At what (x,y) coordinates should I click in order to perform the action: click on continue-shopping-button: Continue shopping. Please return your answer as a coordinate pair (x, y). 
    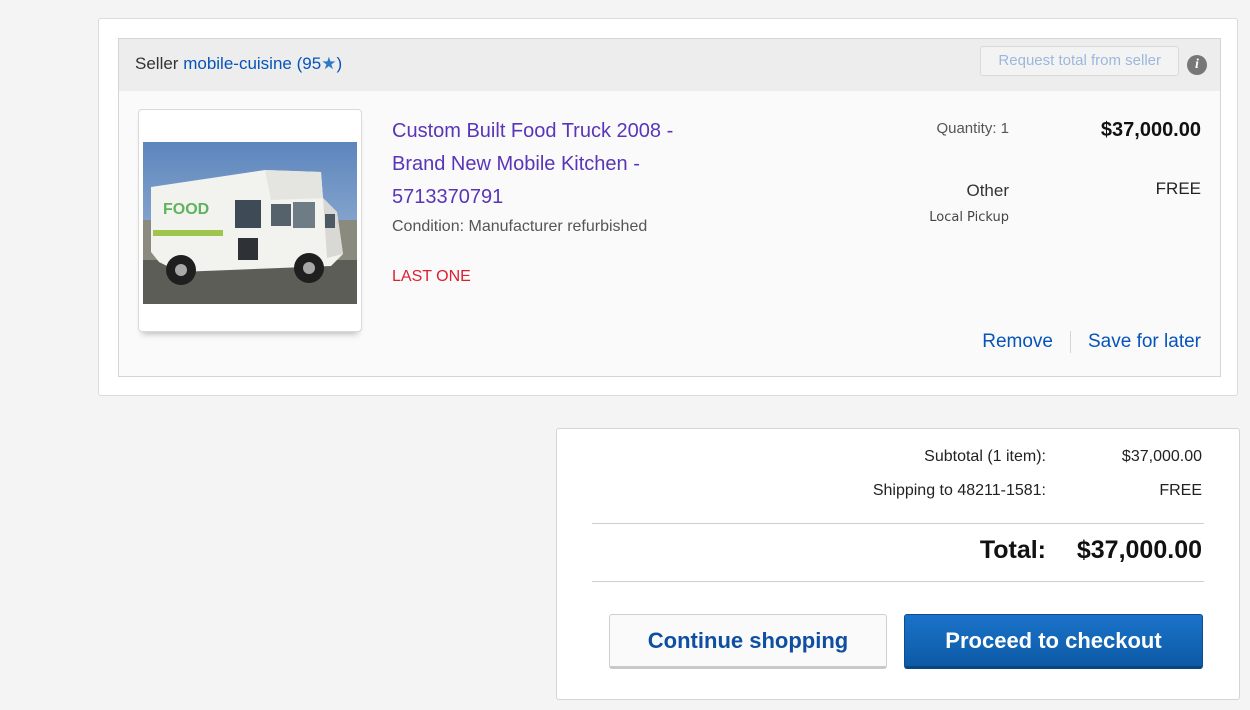
    Looking at the image, I should click on (748, 641).